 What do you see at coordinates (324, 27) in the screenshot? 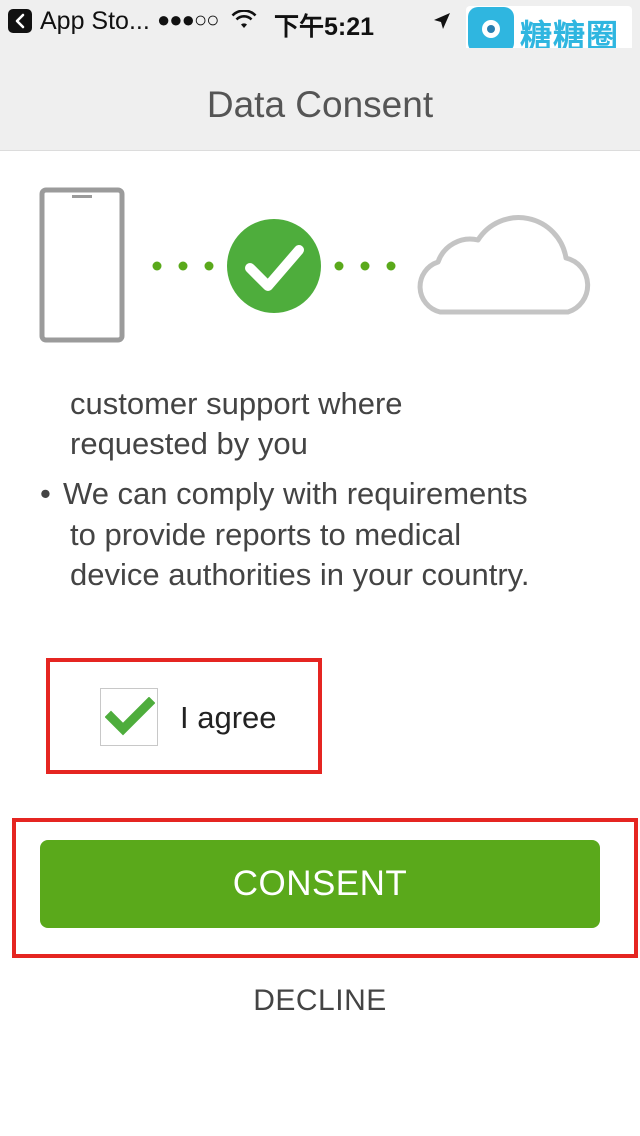
I see `clock-time: 下午5:21` at bounding box center [324, 27].